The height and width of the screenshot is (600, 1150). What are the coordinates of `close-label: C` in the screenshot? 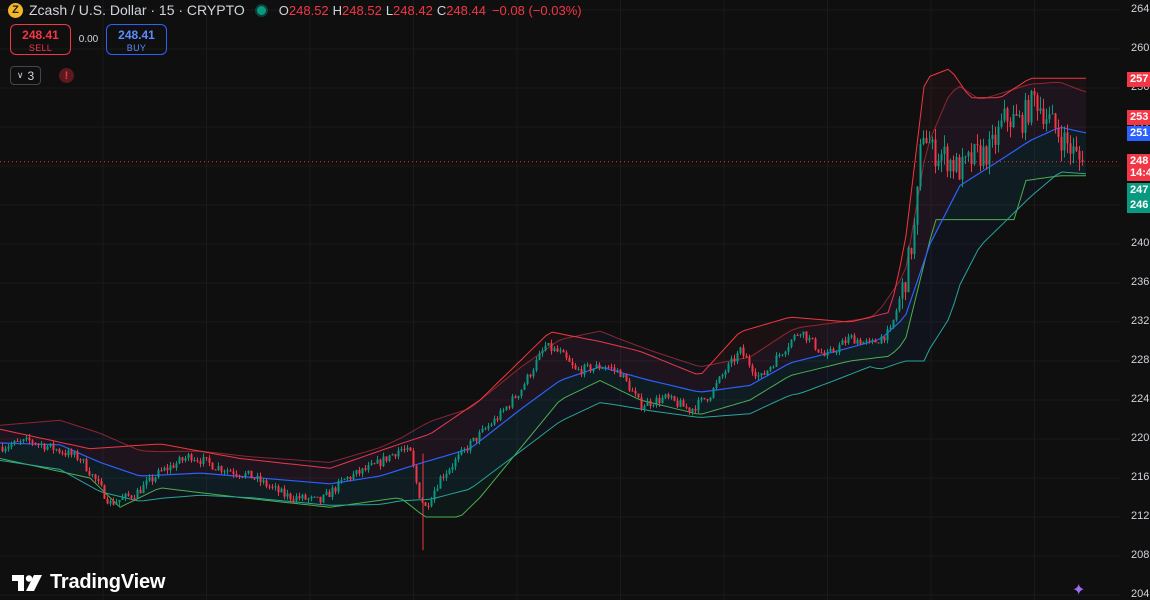 It's located at (441, 10).